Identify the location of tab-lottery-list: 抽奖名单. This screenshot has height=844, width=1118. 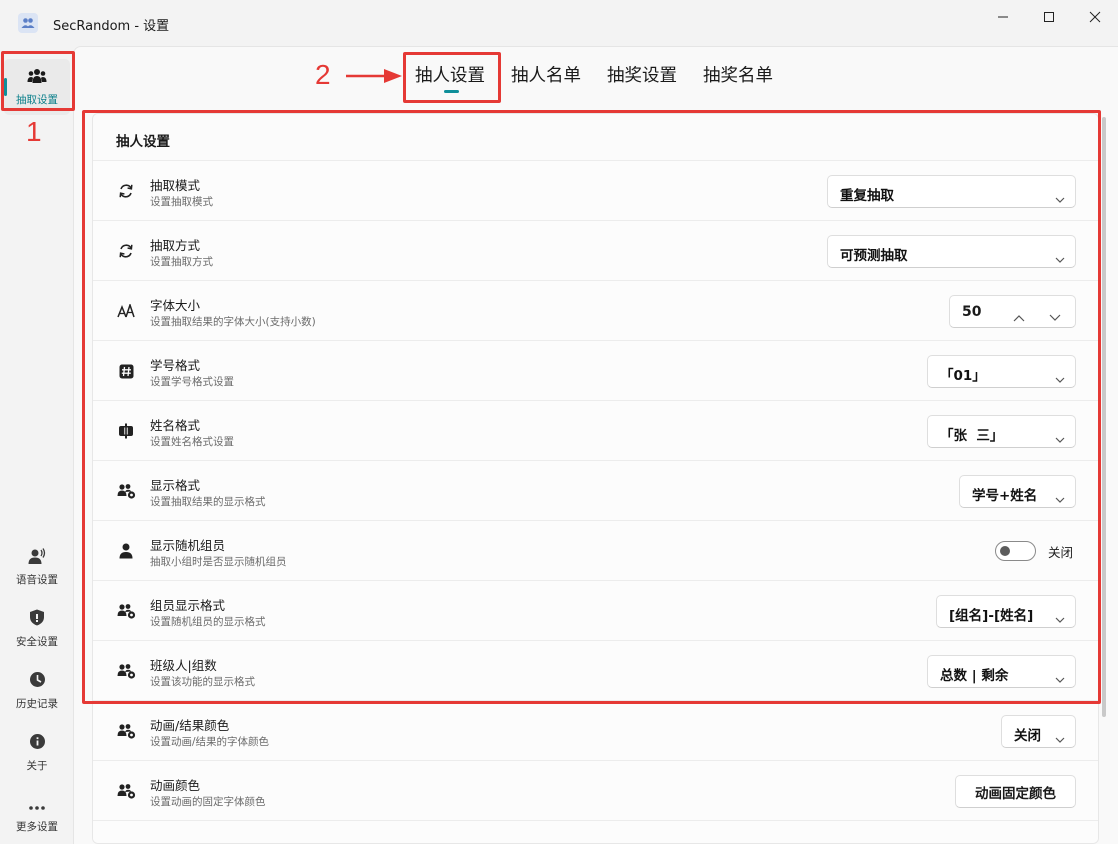
(738, 74).